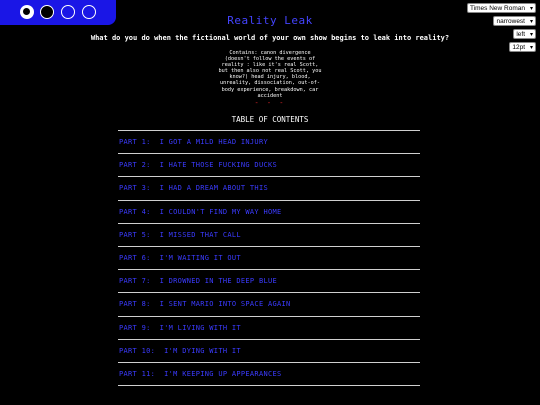 This screenshot has width=540, height=405. I want to click on toc-item: PART 9: I'M LIVING WITH IT, so click(269, 328).